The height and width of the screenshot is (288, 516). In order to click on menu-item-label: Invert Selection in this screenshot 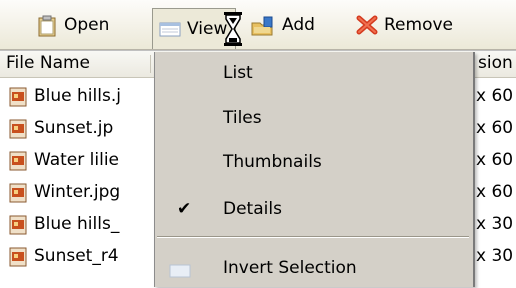, I will do `click(290, 268)`.